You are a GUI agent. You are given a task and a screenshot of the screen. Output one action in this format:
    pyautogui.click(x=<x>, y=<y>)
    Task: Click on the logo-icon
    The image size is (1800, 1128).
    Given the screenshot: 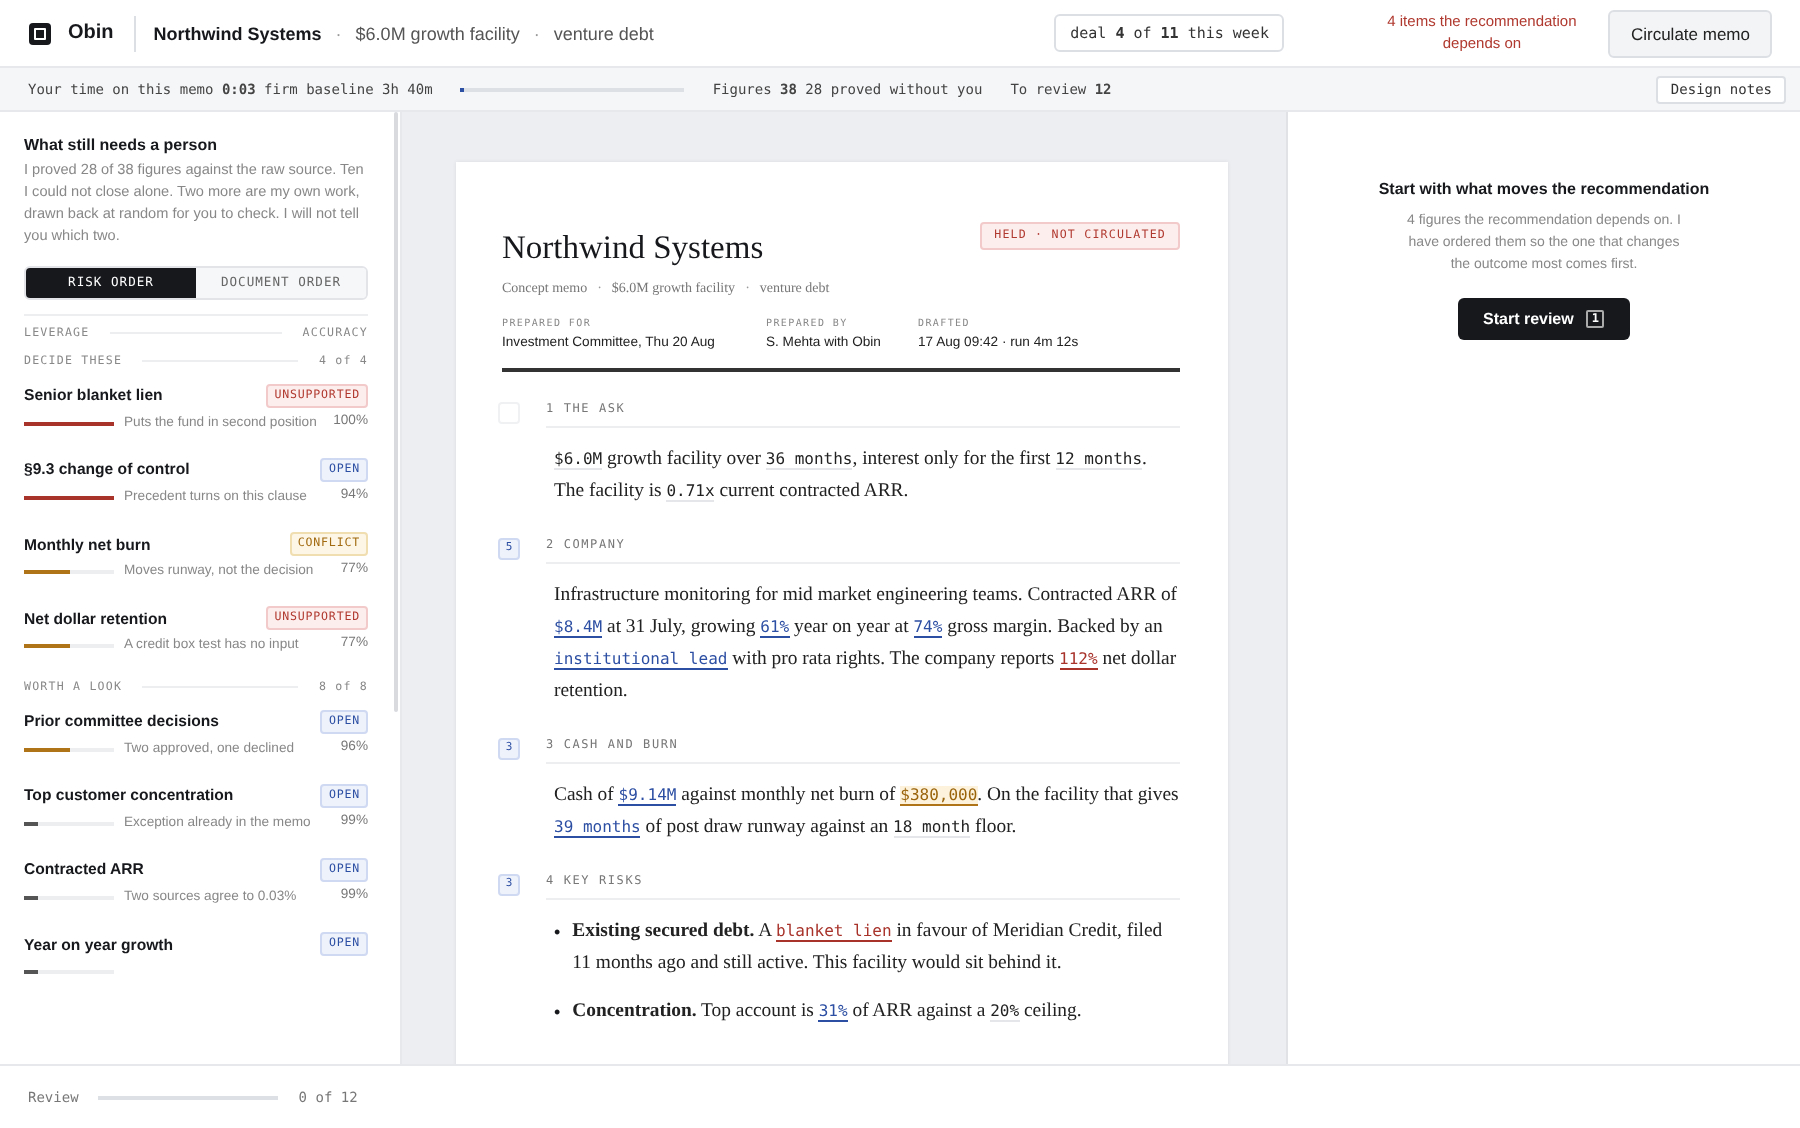 What is the action you would take?
    pyautogui.click(x=40, y=33)
    